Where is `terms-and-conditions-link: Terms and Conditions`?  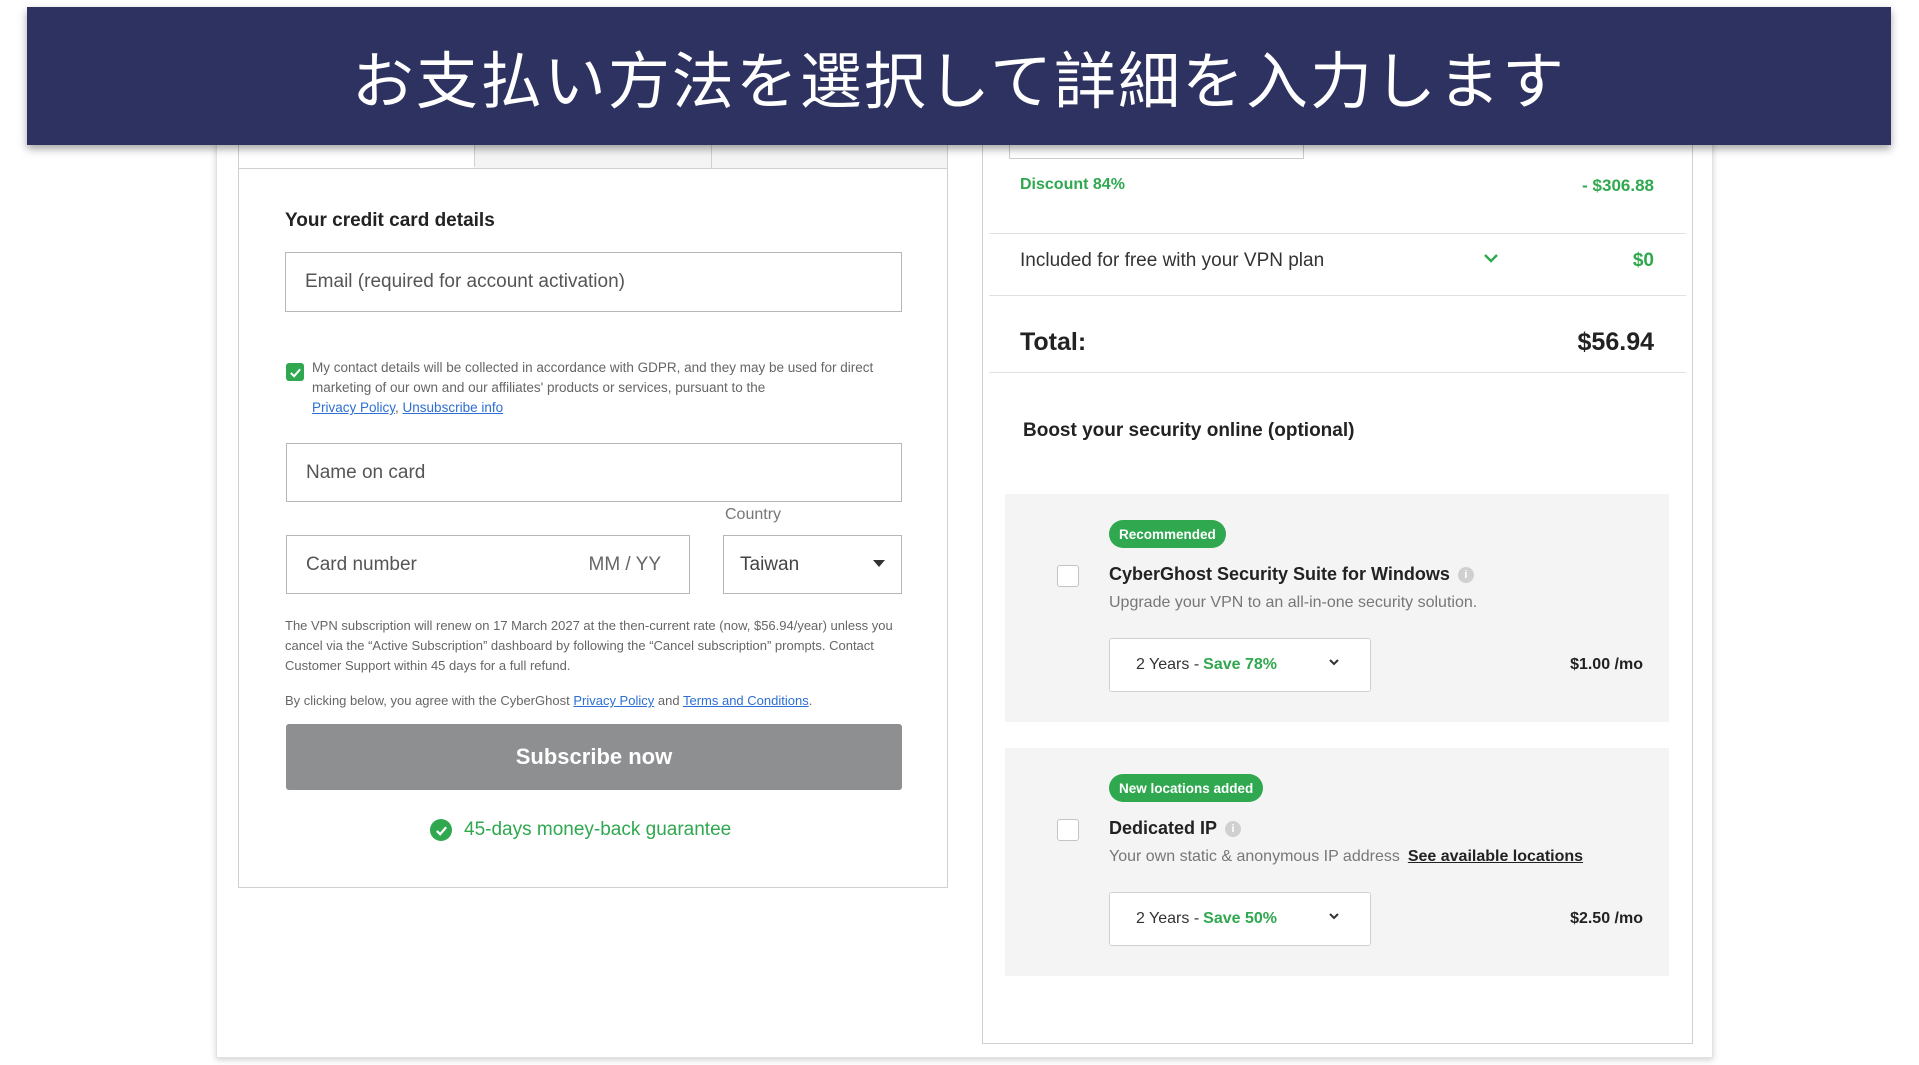 terms-and-conditions-link: Terms and Conditions is located at coordinates (746, 700).